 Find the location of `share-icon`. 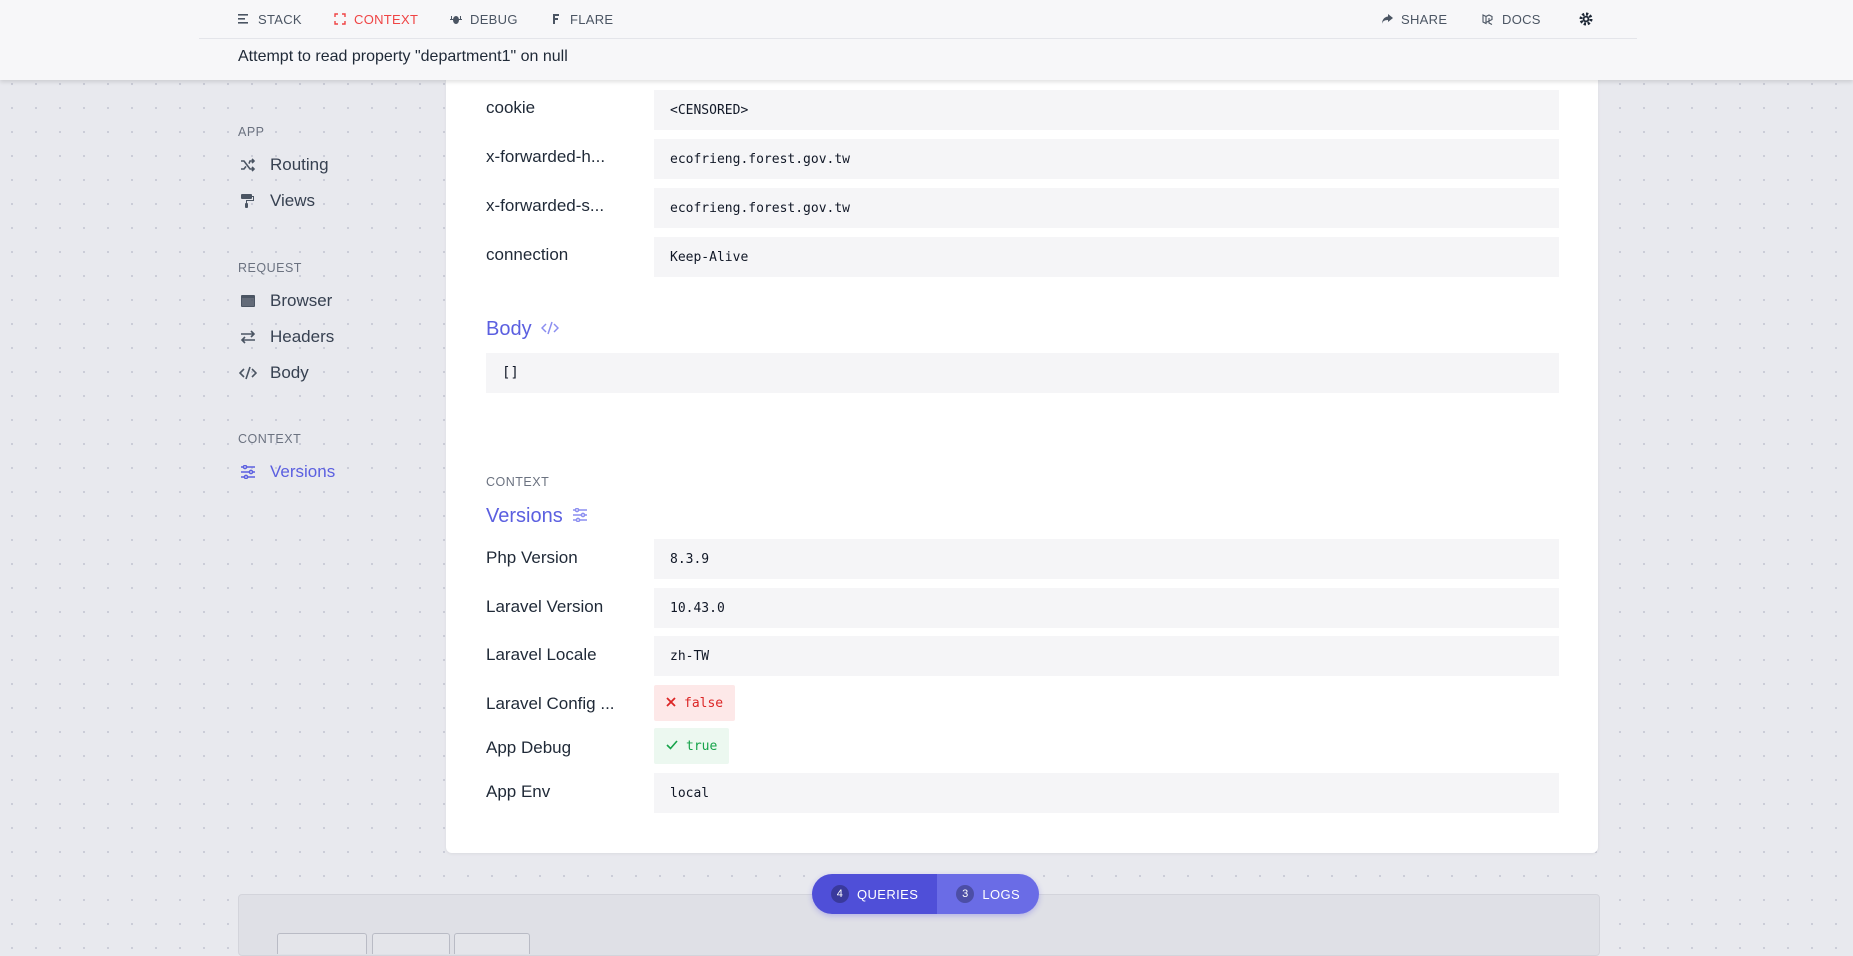

share-icon is located at coordinates (1387, 19).